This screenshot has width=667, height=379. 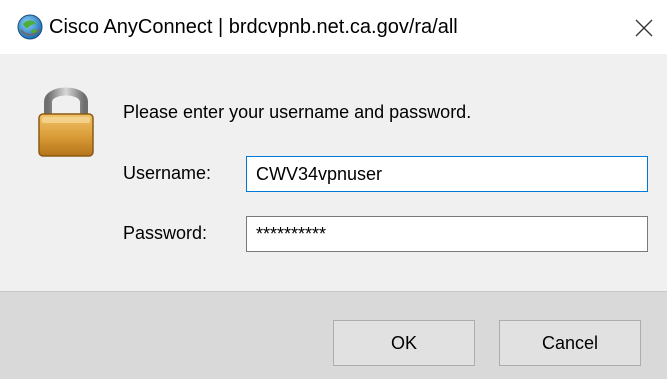 What do you see at coordinates (30, 27) in the screenshot?
I see `anyconnect-globe-icon` at bounding box center [30, 27].